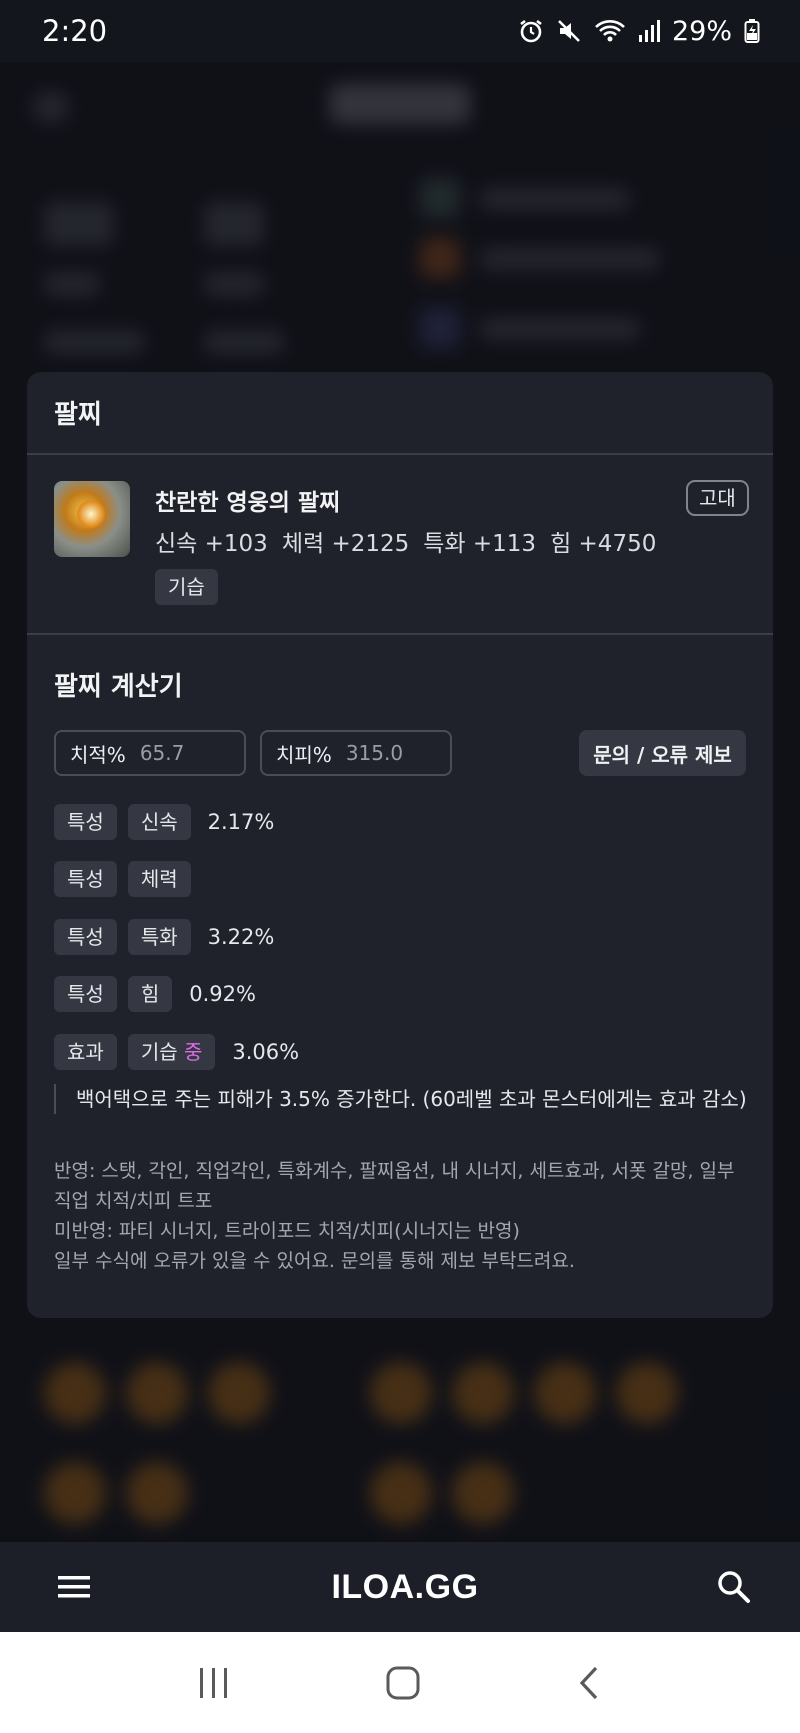  I want to click on battery-percent: 29%, so click(701, 31).